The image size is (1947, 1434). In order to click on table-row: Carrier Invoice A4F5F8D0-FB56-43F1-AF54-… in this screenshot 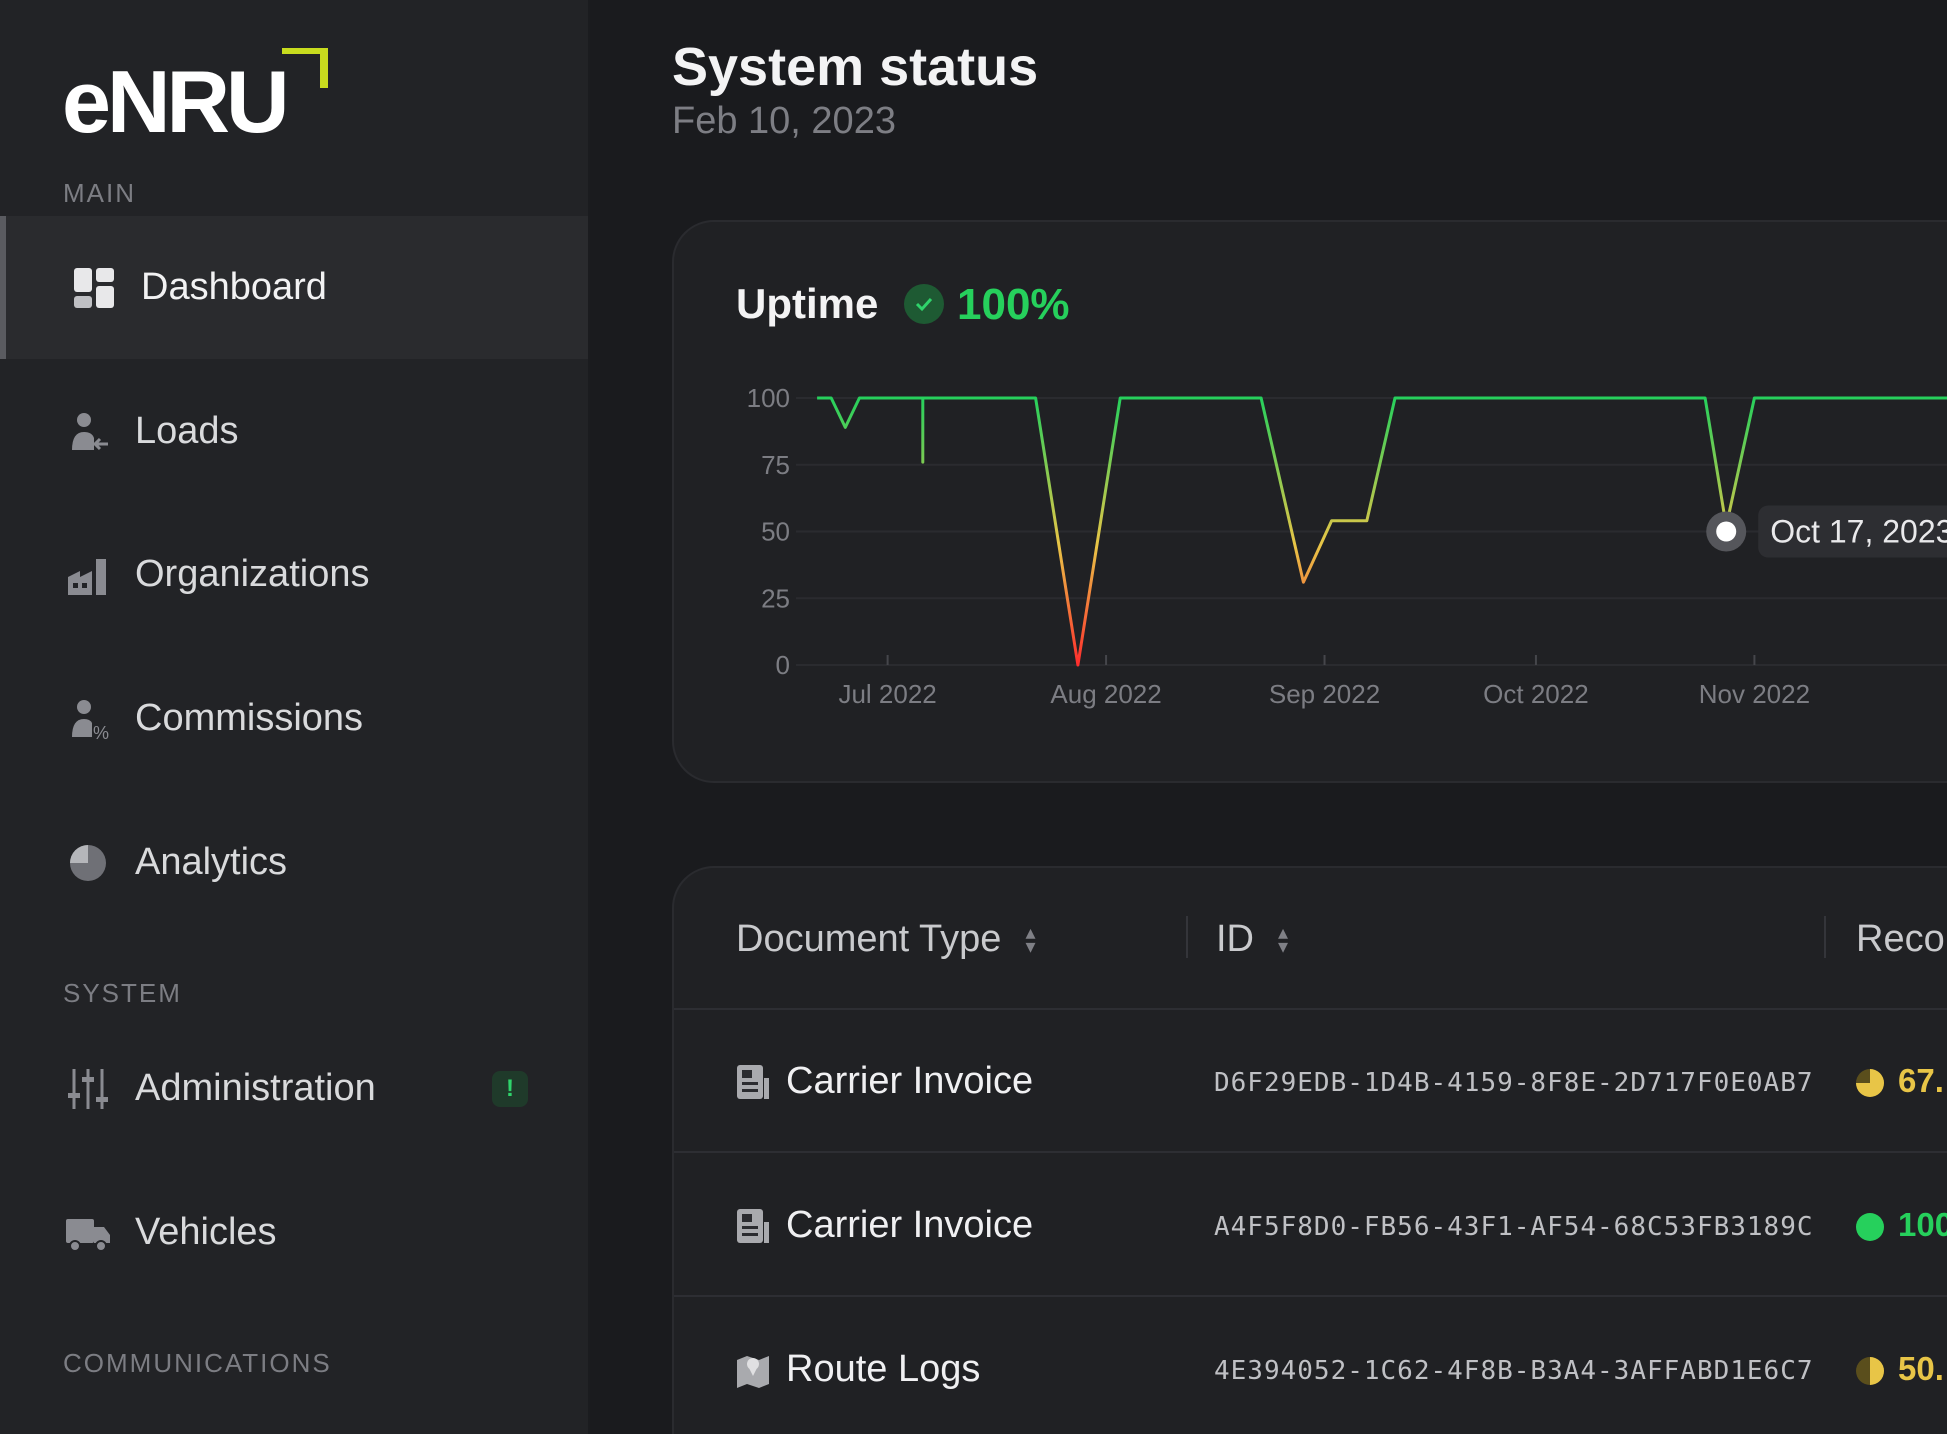, I will do `click(1310, 1225)`.